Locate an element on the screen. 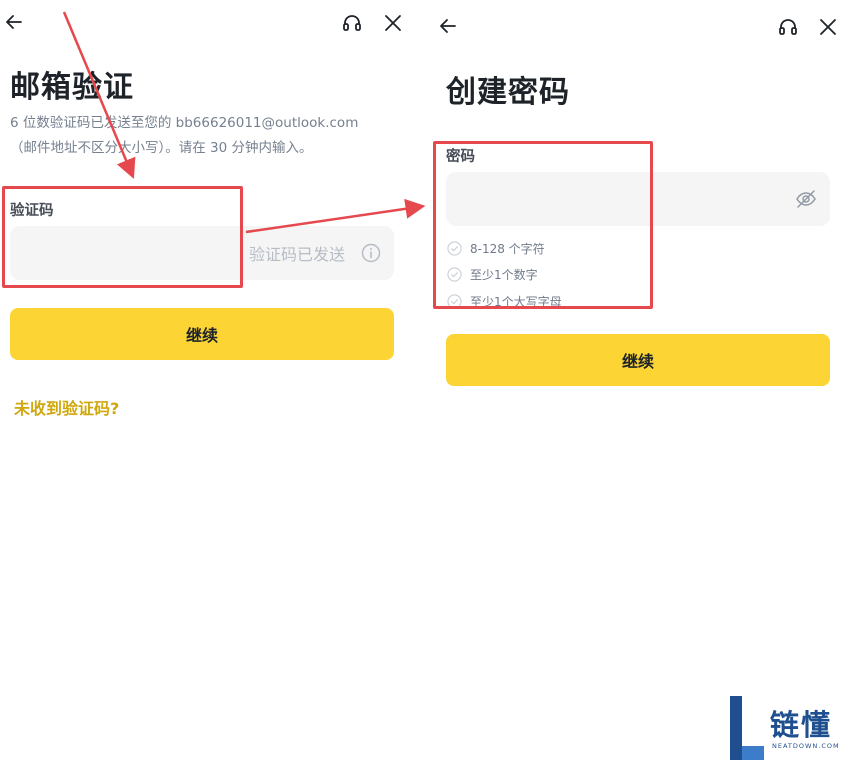  info-icon is located at coordinates (371, 253).